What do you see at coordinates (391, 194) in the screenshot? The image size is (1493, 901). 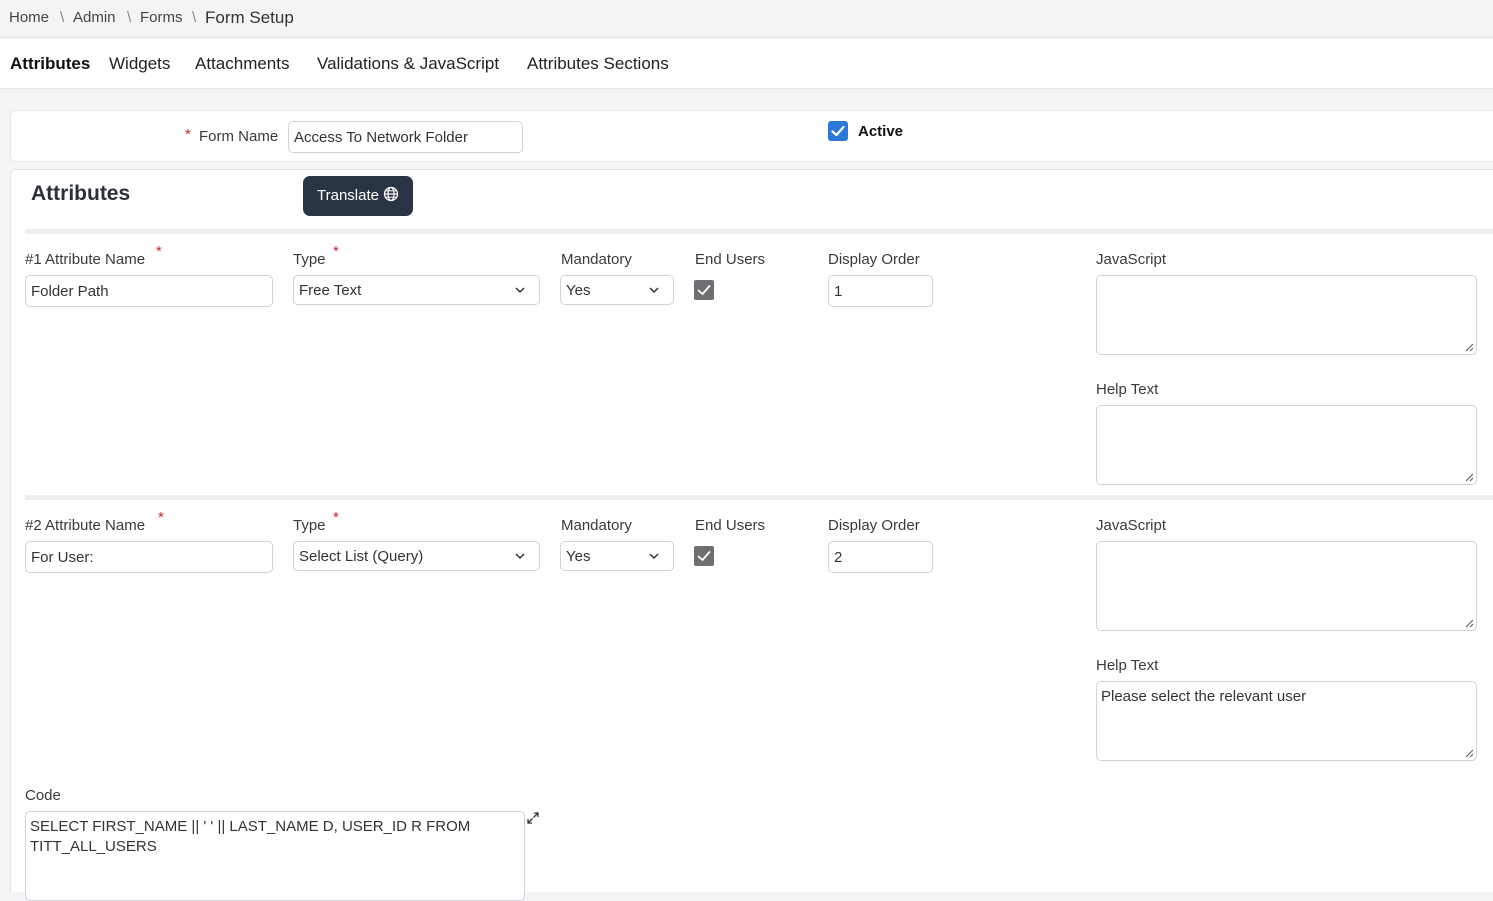 I see `globe-icon` at bounding box center [391, 194].